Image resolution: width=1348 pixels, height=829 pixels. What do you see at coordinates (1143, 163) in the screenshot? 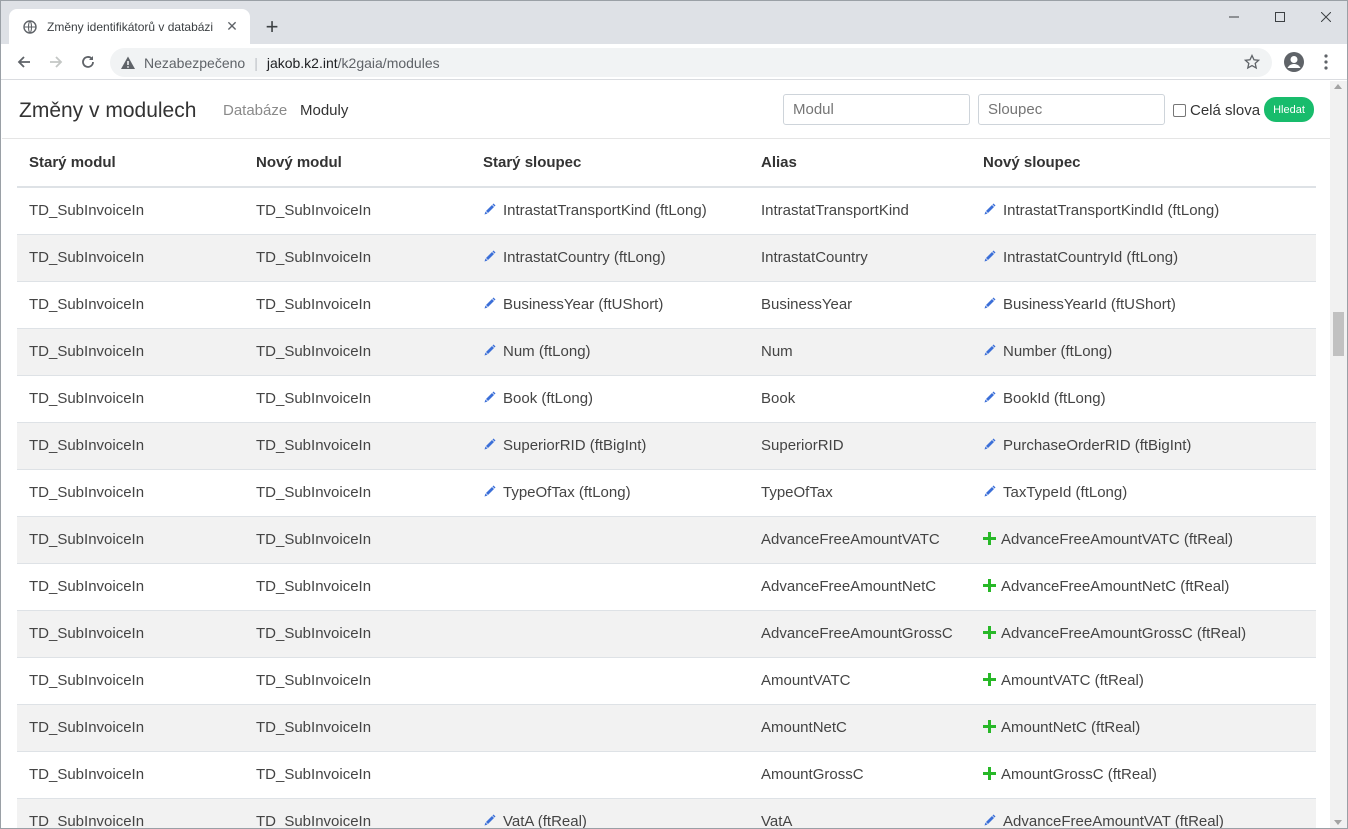
I see `header-new-column: Nový sloupec` at bounding box center [1143, 163].